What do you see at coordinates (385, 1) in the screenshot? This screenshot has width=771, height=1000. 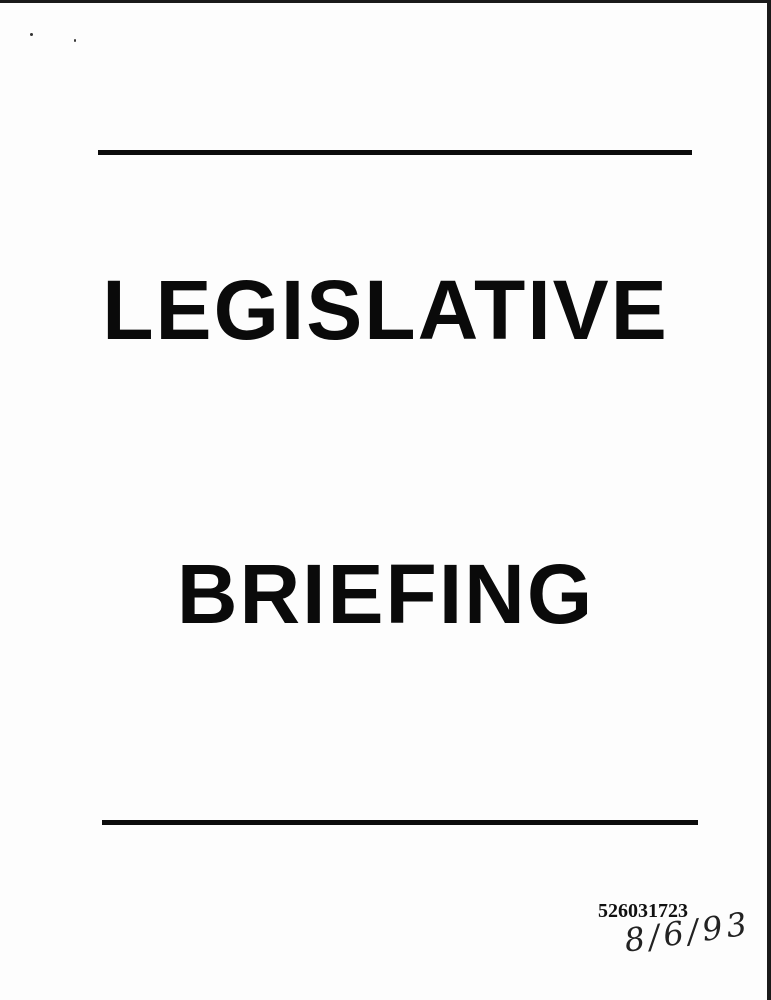 I see `scan-edge-top` at bounding box center [385, 1].